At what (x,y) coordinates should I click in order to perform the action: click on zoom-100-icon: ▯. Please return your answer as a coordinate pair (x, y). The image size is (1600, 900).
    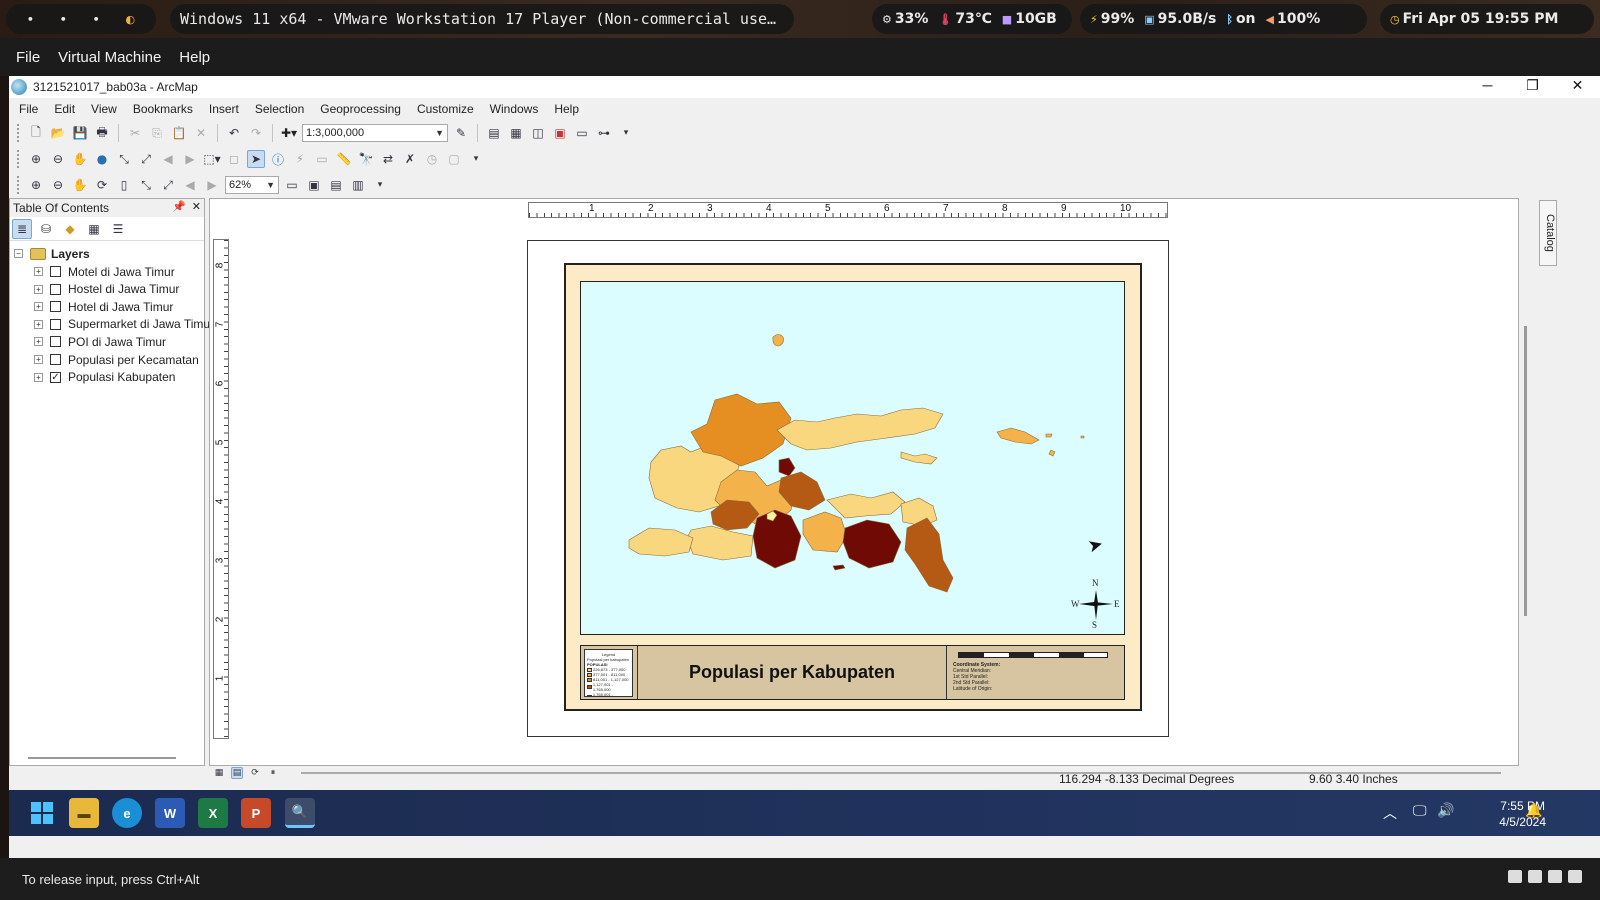
    Looking at the image, I should click on (124, 185).